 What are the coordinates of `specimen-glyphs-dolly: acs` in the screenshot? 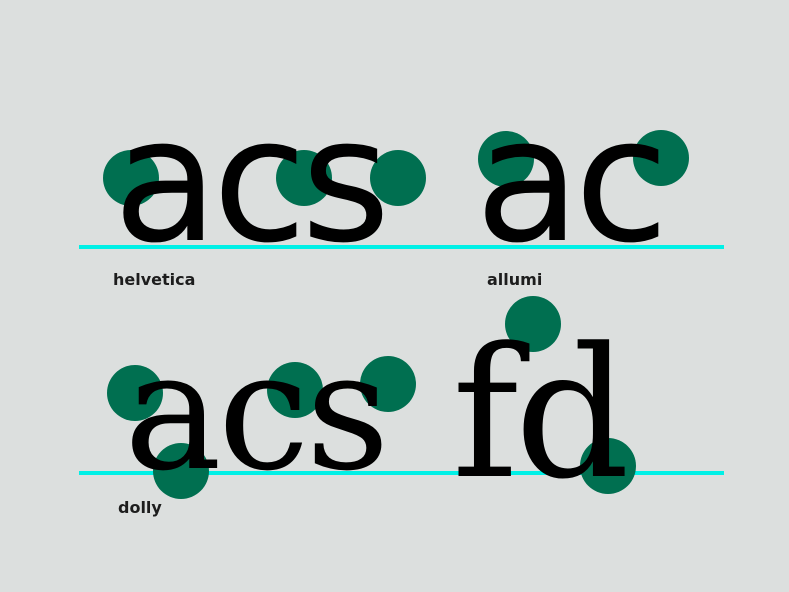 It's located at (257, 411).